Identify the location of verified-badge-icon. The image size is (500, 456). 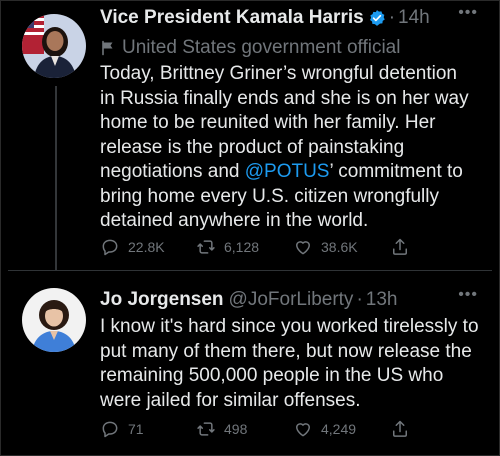
(377, 18).